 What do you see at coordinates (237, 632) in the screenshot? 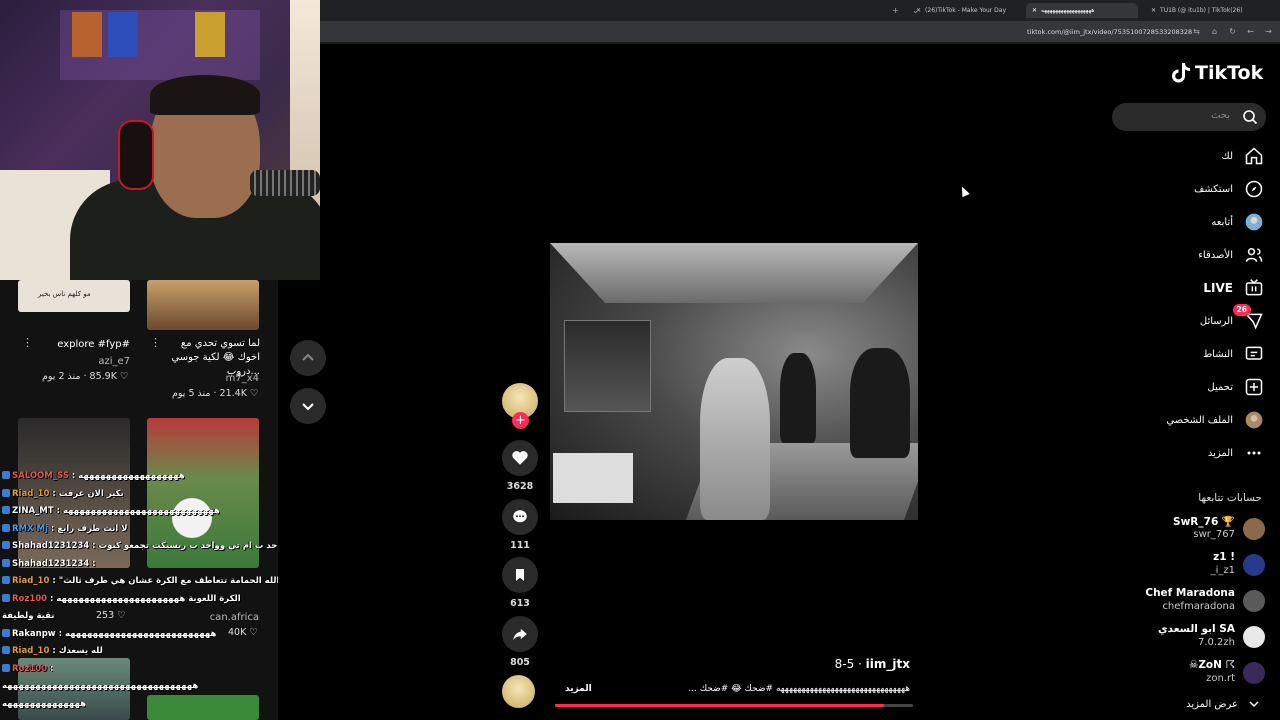
I see `card-likes: 40K` at bounding box center [237, 632].